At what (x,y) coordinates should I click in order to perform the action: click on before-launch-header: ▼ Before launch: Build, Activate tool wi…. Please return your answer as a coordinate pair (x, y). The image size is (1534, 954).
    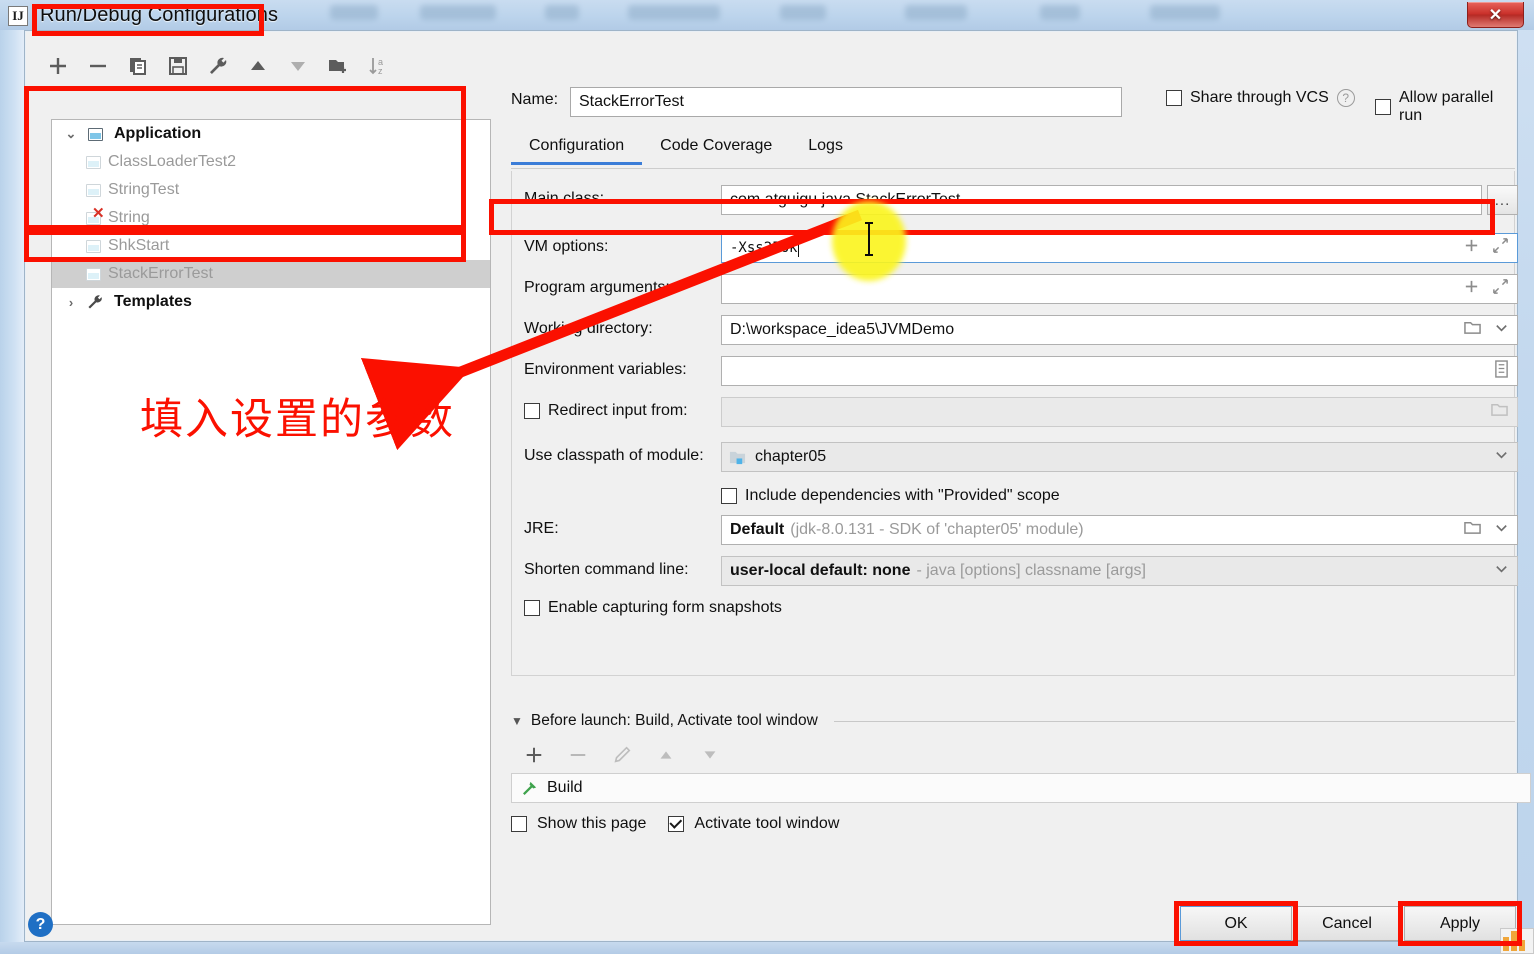
    Looking at the image, I should click on (1013, 721).